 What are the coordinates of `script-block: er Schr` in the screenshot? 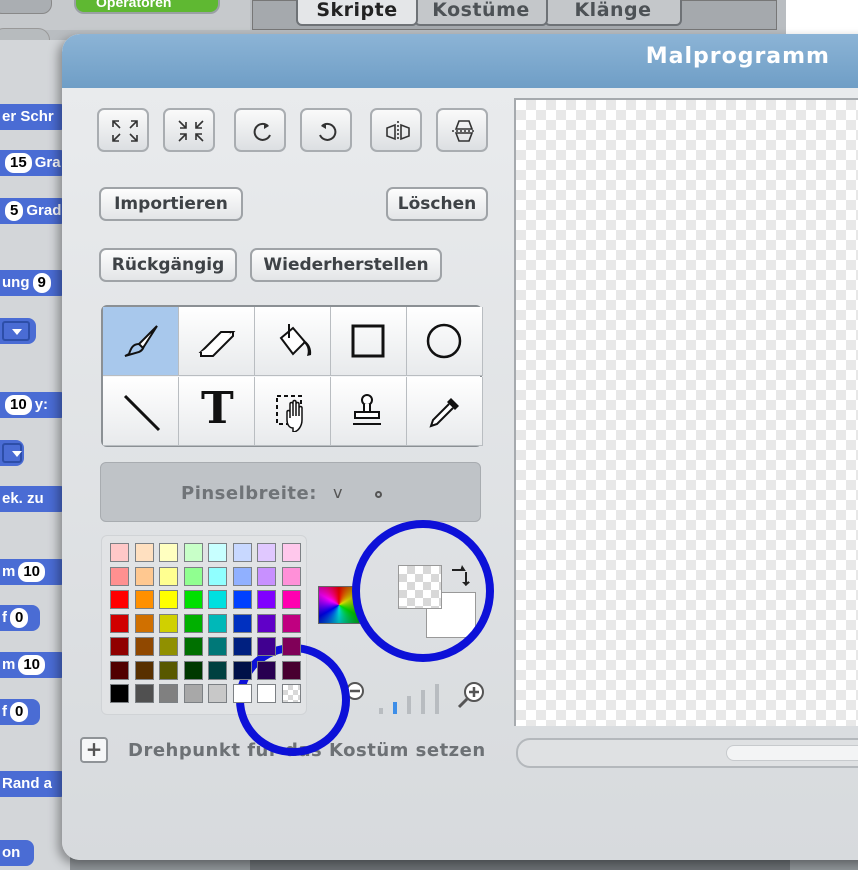 It's located at (34, 117).